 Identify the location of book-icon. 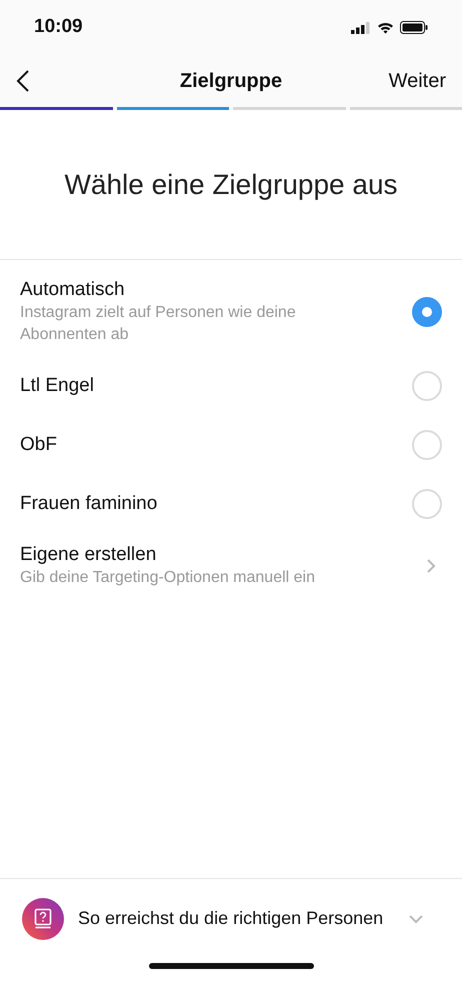
(43, 919).